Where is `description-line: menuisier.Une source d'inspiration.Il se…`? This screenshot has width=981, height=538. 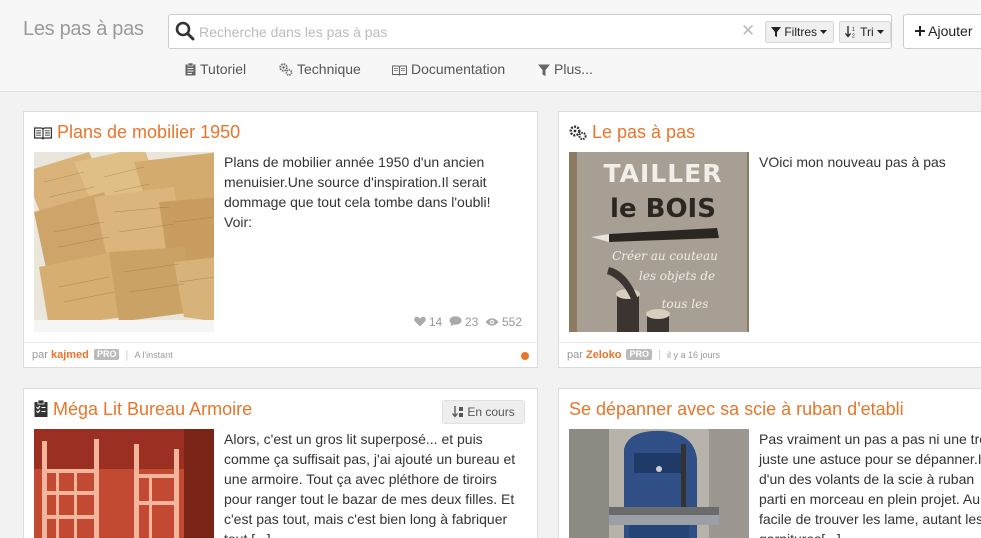 description-line: menuisier.Une source d'inspiration.Il se… is located at coordinates (355, 182).